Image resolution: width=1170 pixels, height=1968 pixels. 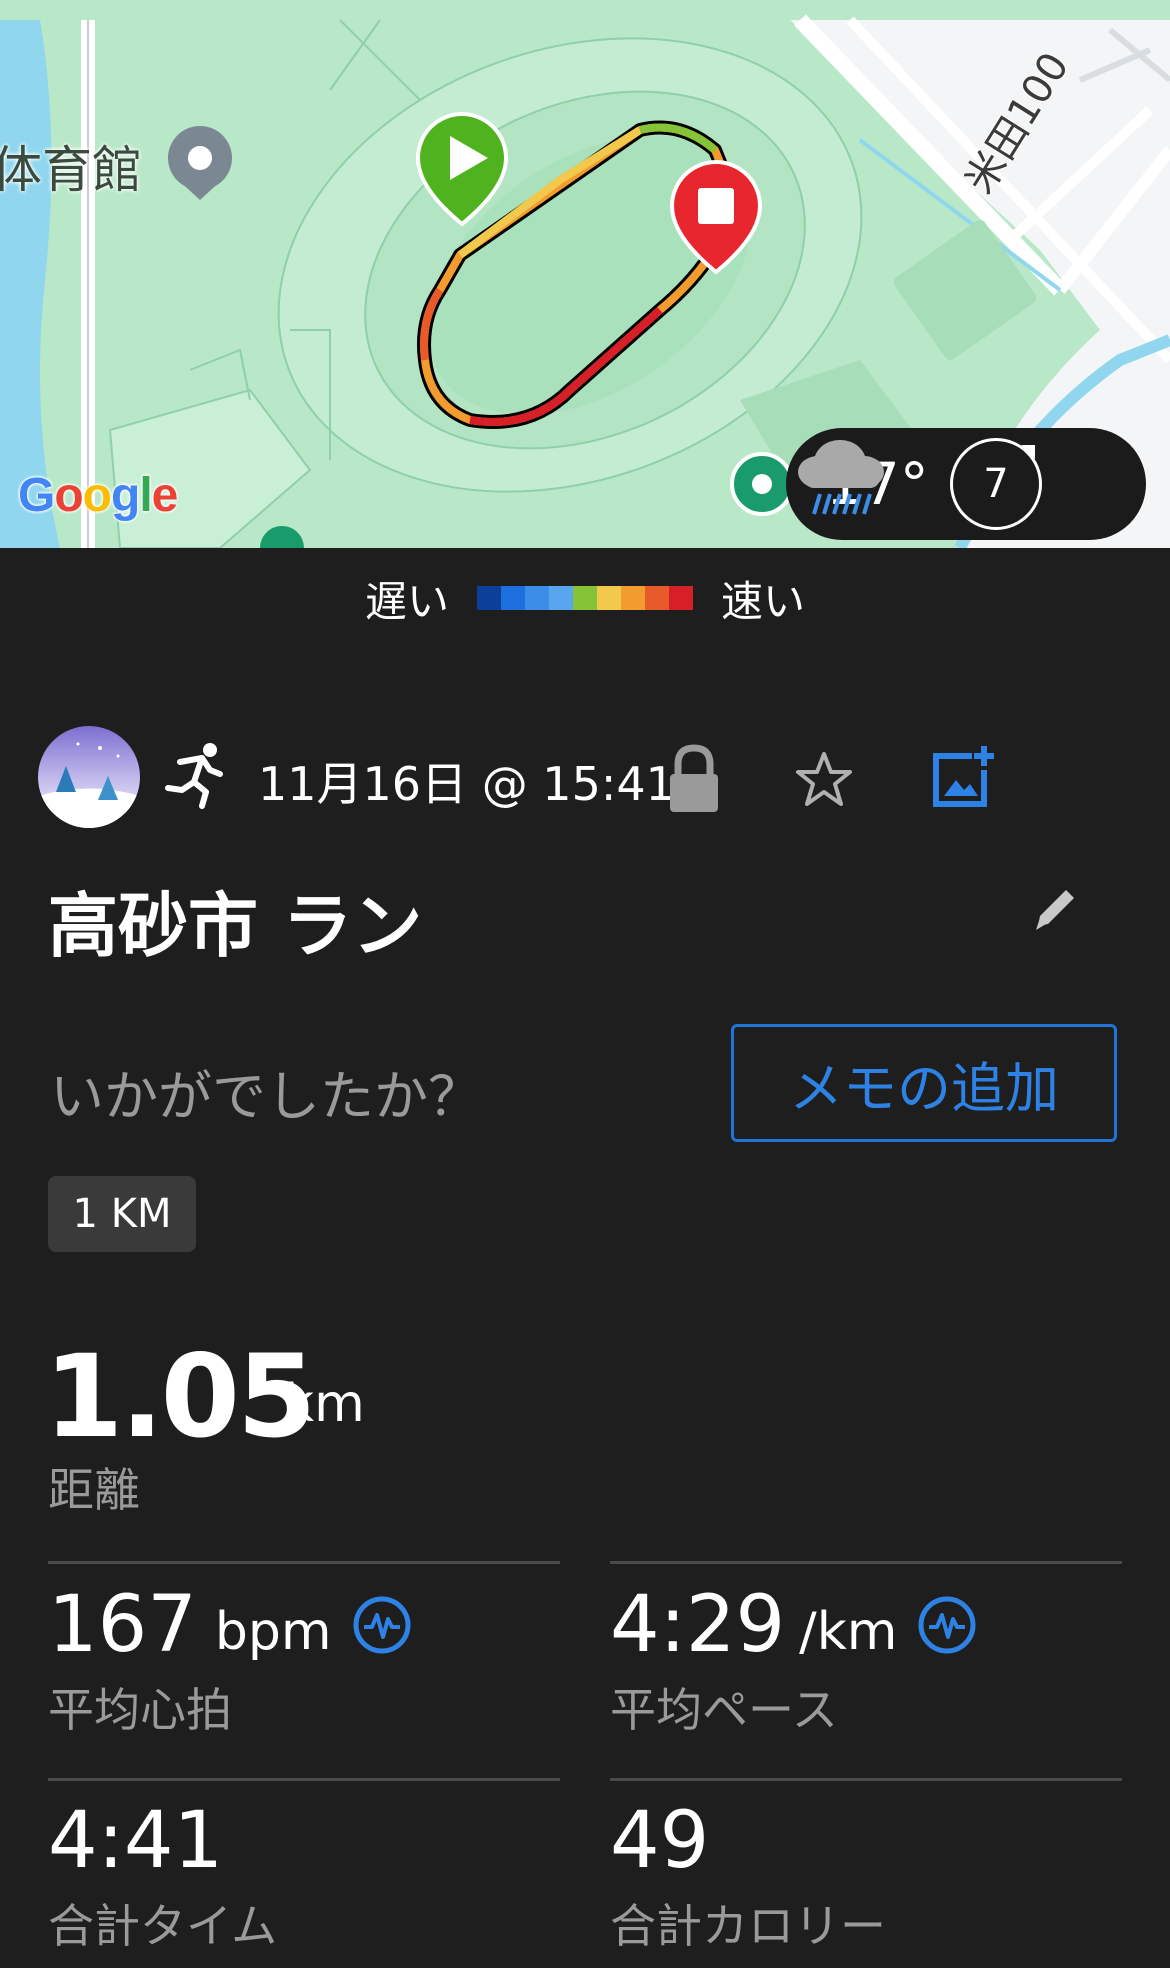 I want to click on wind-indicator: 7, so click(x=996, y=484).